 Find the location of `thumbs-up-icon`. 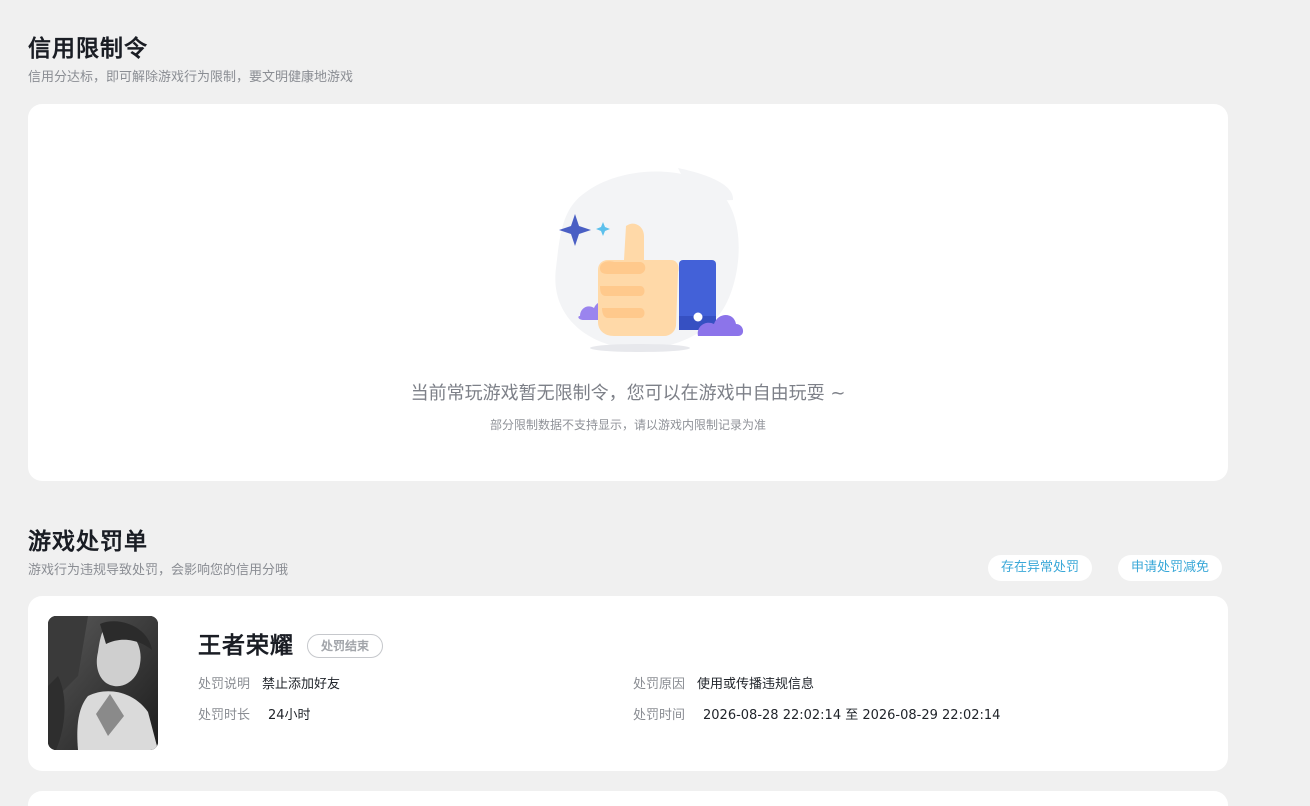

thumbs-up-icon is located at coordinates (638, 264).